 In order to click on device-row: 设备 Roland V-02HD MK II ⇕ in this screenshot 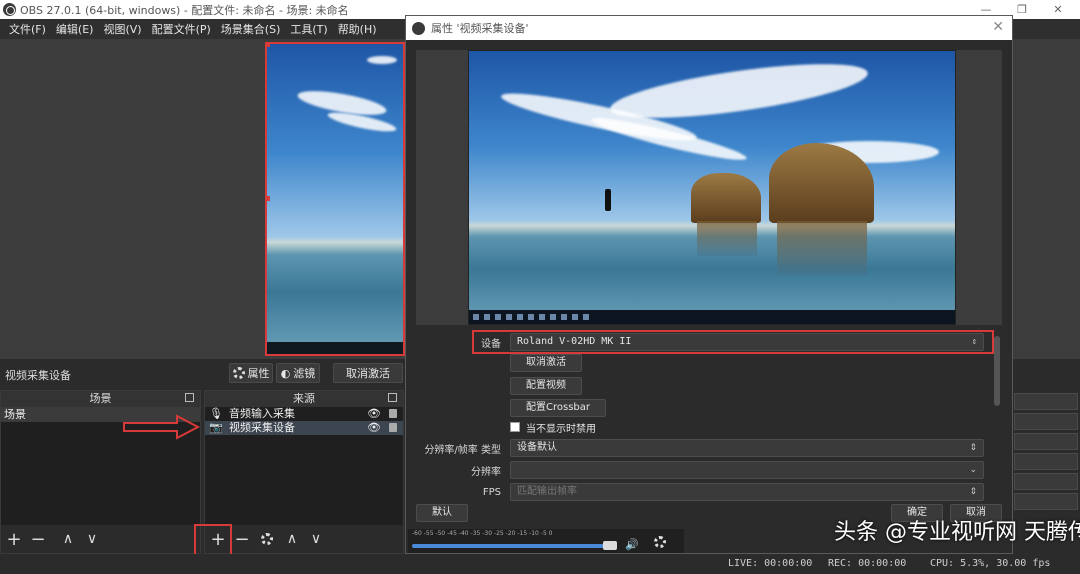, I will do `click(706, 342)`.